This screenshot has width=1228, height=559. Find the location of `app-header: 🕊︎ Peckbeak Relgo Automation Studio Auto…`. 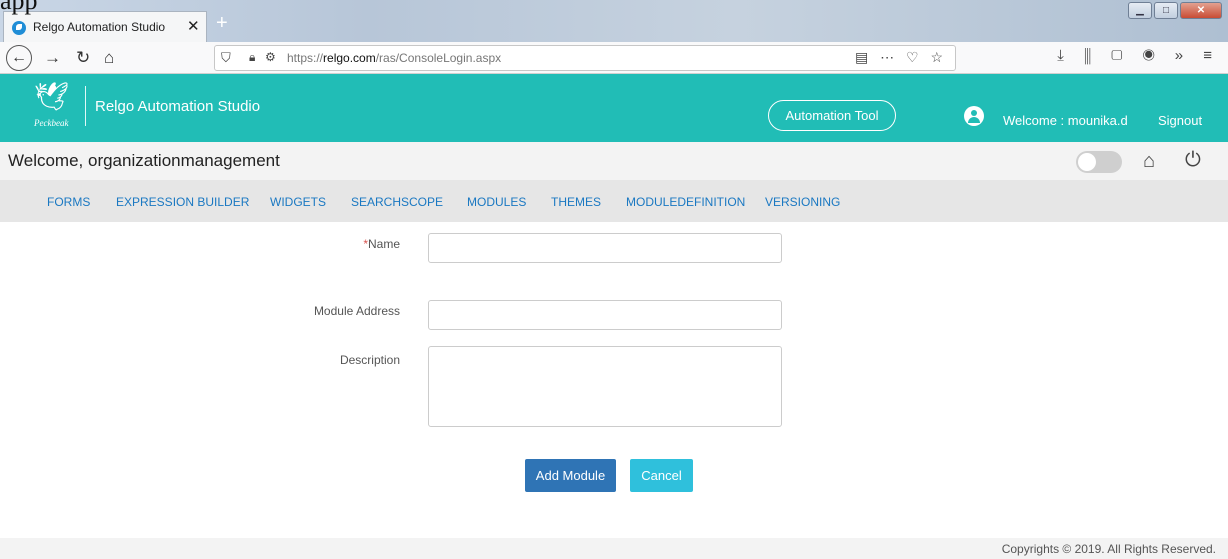

app-header: 🕊︎ Peckbeak Relgo Automation Studio Auto… is located at coordinates (614, 108).